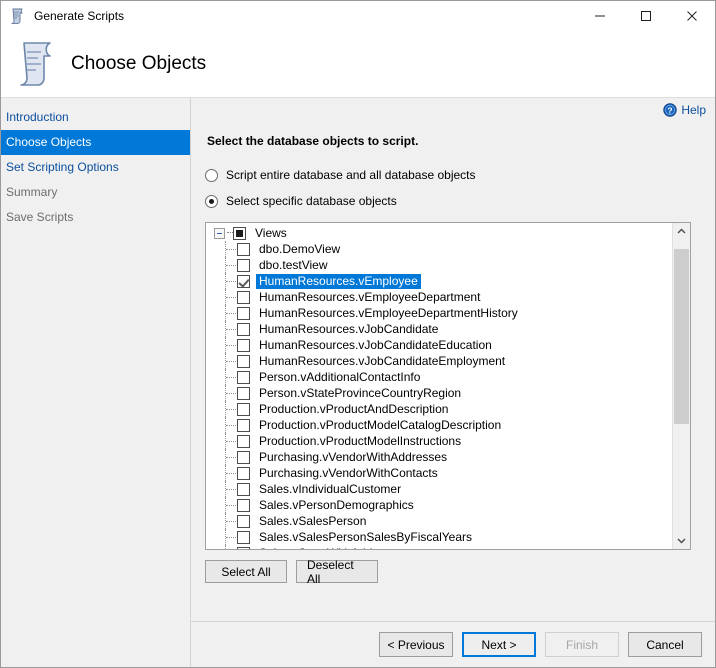  I want to click on instruction-text: Select the database objects to script., so click(313, 141).